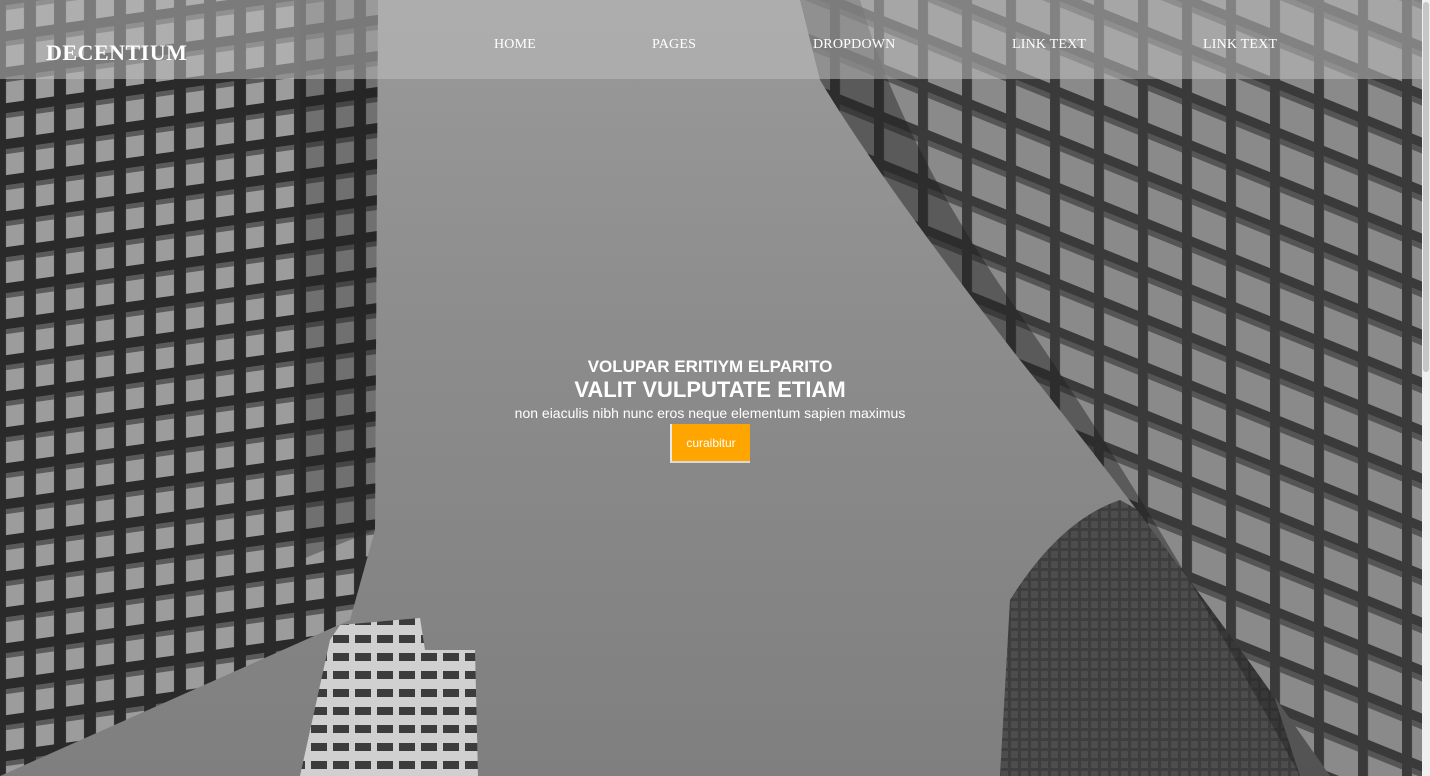 The width and height of the screenshot is (1430, 776). I want to click on scrollbar-thumb, so click(1426, 187).